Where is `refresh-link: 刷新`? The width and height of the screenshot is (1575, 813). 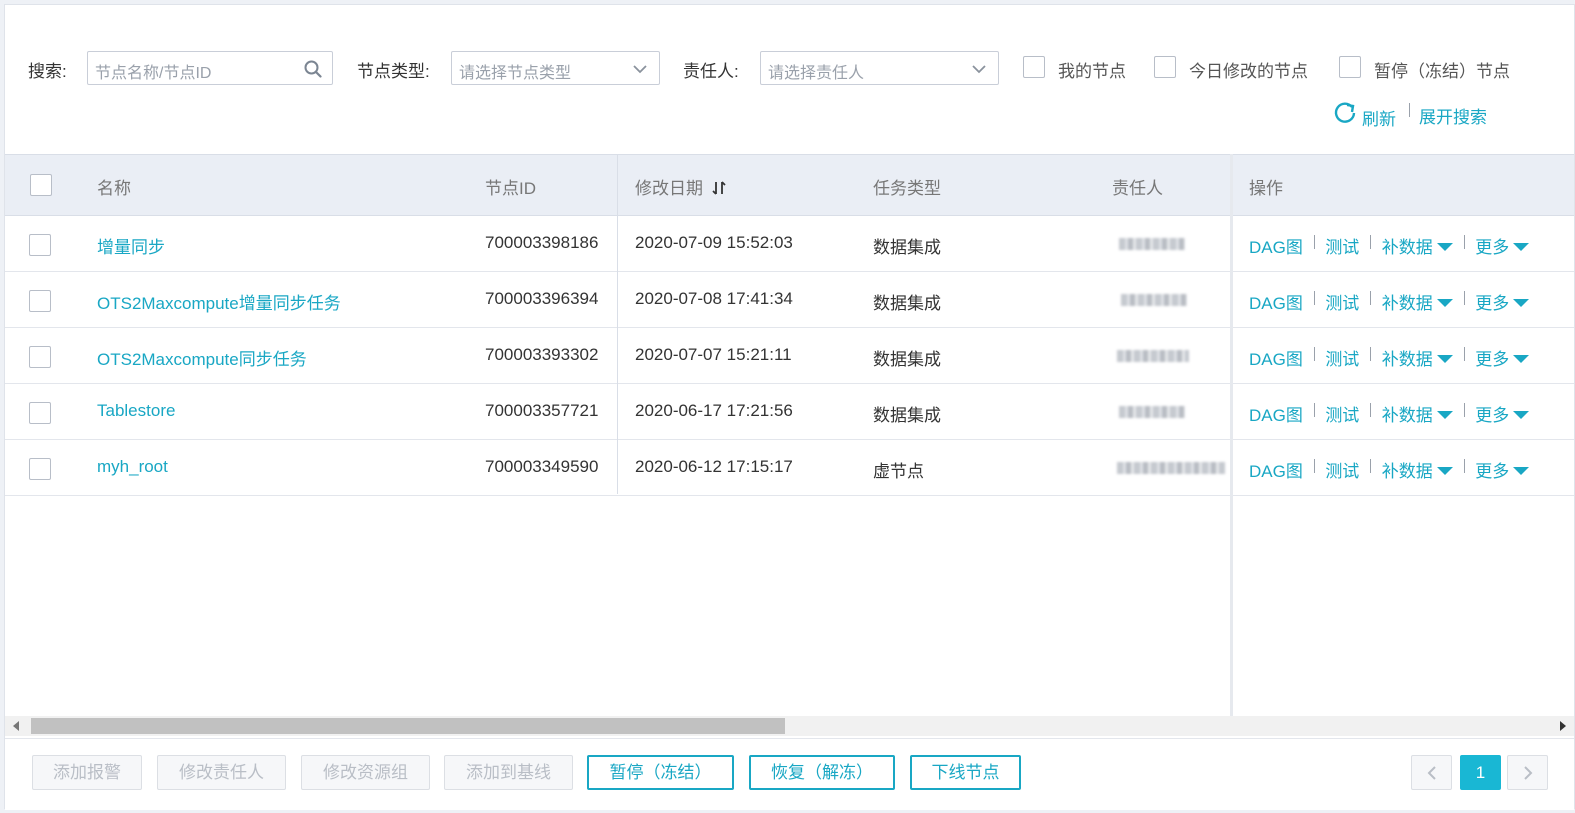 refresh-link: 刷新 is located at coordinates (1379, 117).